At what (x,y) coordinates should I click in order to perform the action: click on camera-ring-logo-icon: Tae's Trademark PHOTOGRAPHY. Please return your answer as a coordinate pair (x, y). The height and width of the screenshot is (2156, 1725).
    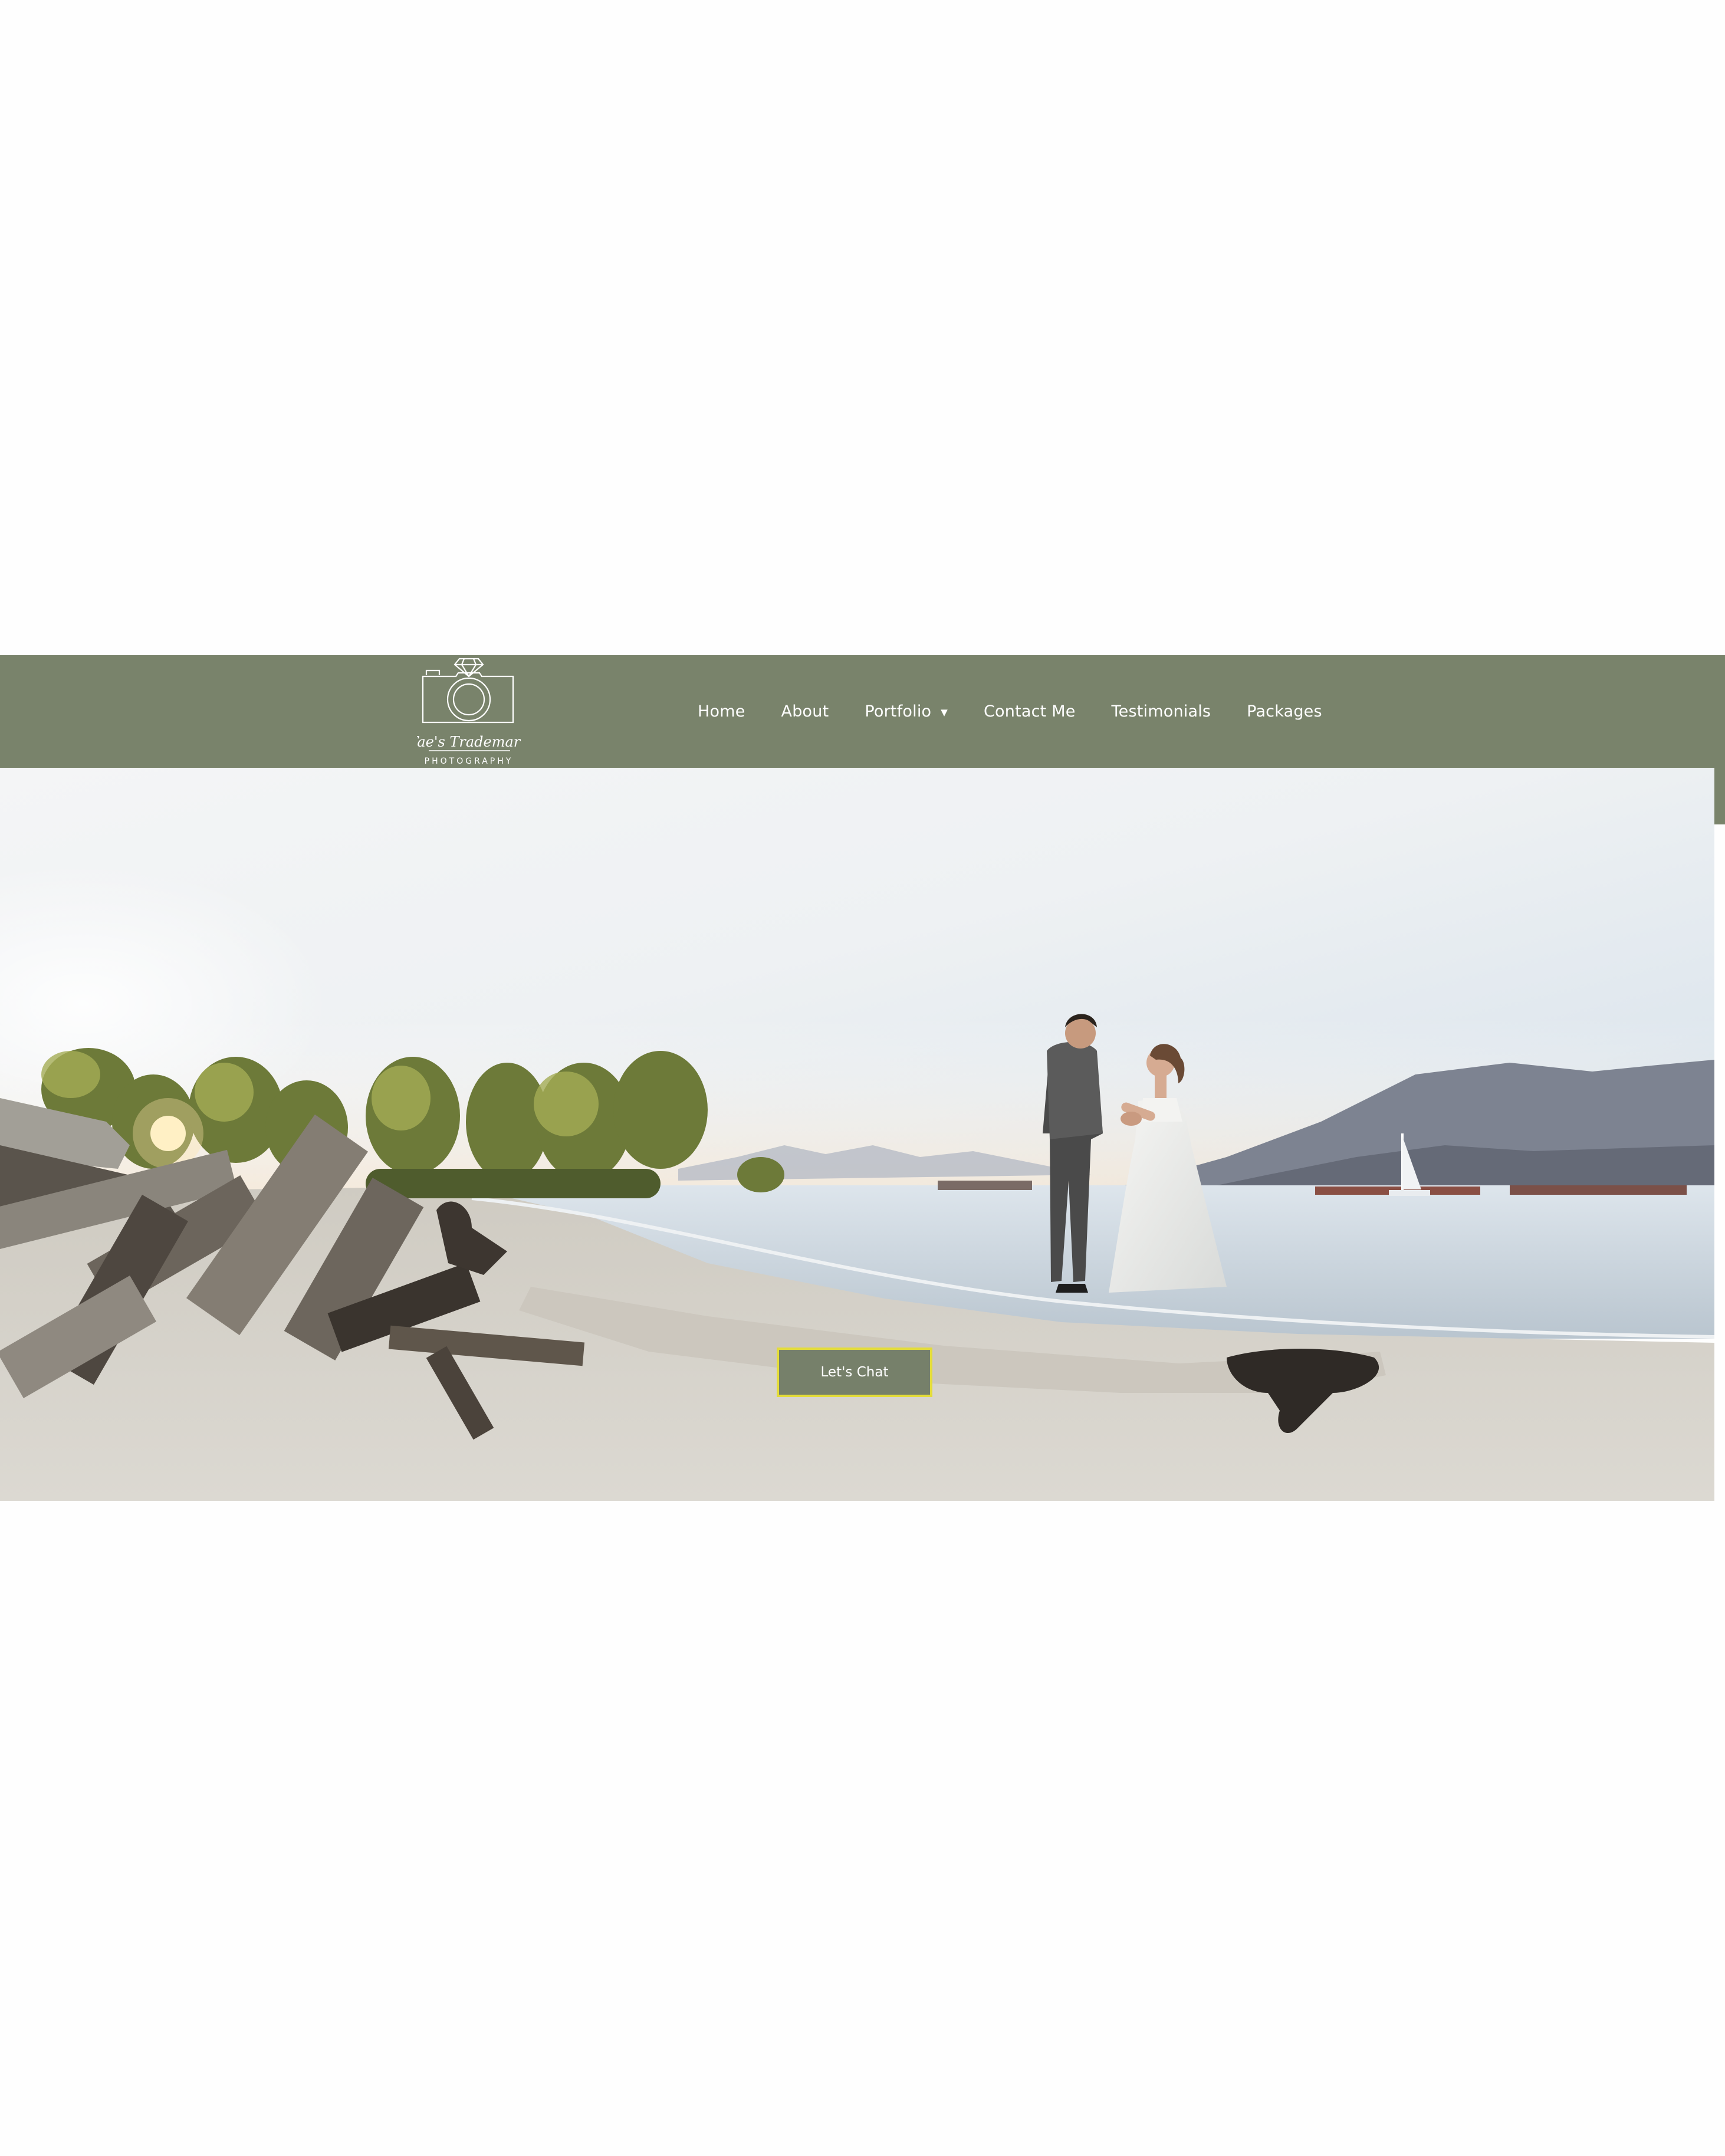
    Looking at the image, I should click on (469, 712).